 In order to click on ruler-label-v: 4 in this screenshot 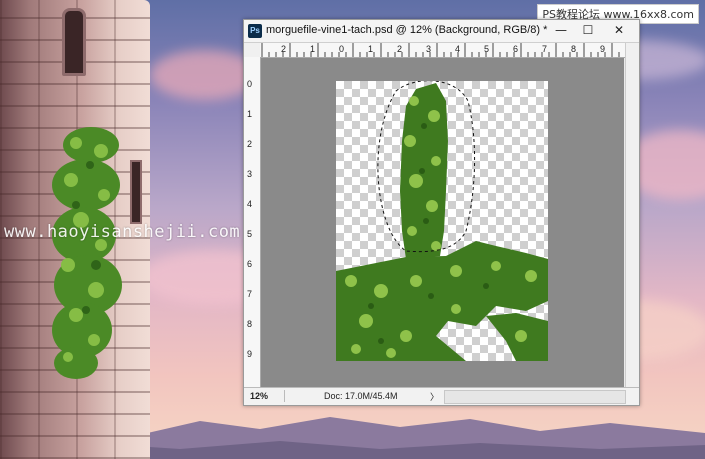, I will do `click(250, 204)`.